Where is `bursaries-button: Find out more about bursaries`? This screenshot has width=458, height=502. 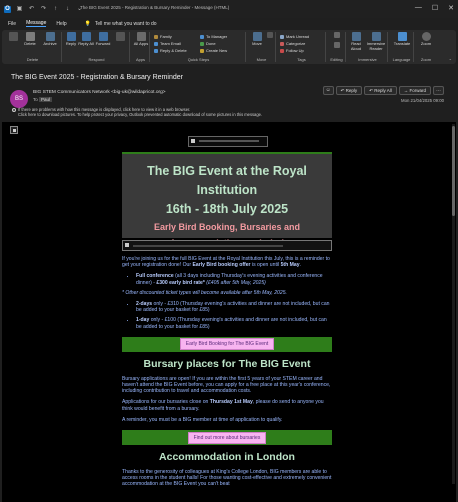 bursaries-button: Find out more about bursaries is located at coordinates (227, 437).